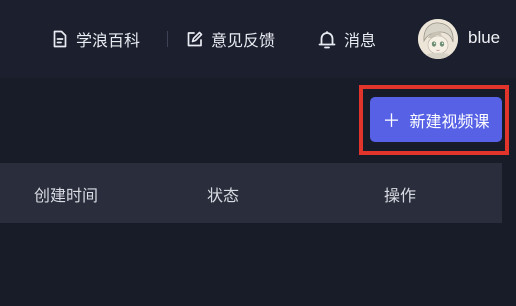  What do you see at coordinates (331, 39) in the screenshot?
I see `bell-icon` at bounding box center [331, 39].